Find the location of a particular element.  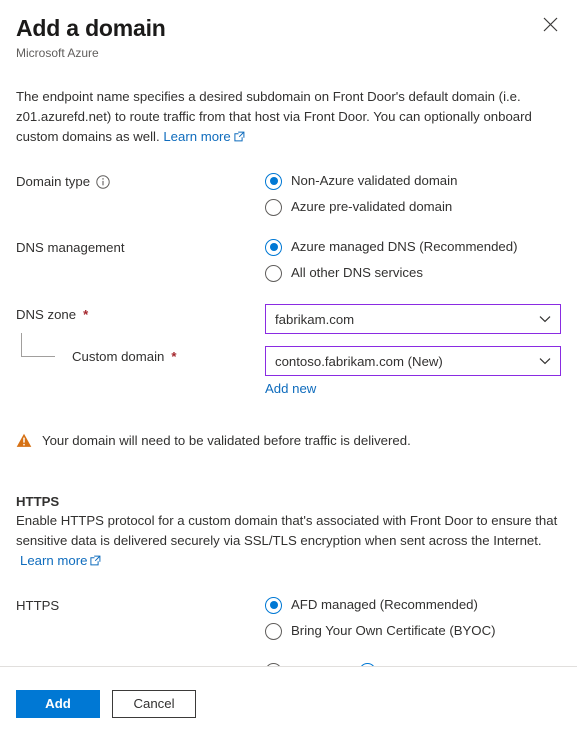

dns-zone-row: DNS zone * fabrikam.com is located at coordinates (288, 319).